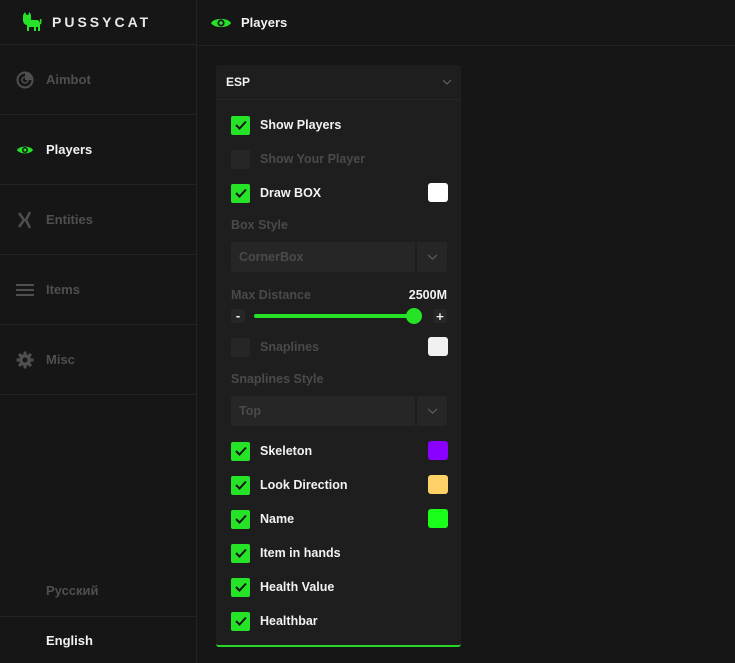 This screenshot has height=663, width=735. What do you see at coordinates (271, 295) in the screenshot?
I see `max-distance-label: Max Distance` at bounding box center [271, 295].